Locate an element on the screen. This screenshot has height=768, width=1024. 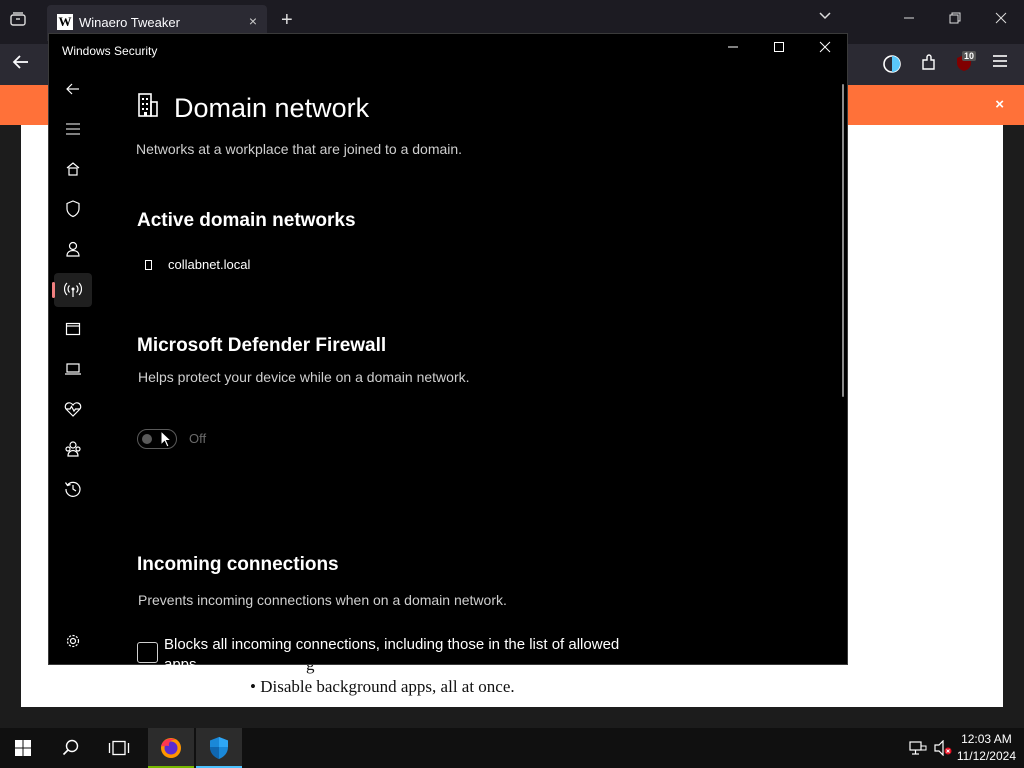
list-item-text: Disable background apps, all at once. is located at coordinates (387, 686).